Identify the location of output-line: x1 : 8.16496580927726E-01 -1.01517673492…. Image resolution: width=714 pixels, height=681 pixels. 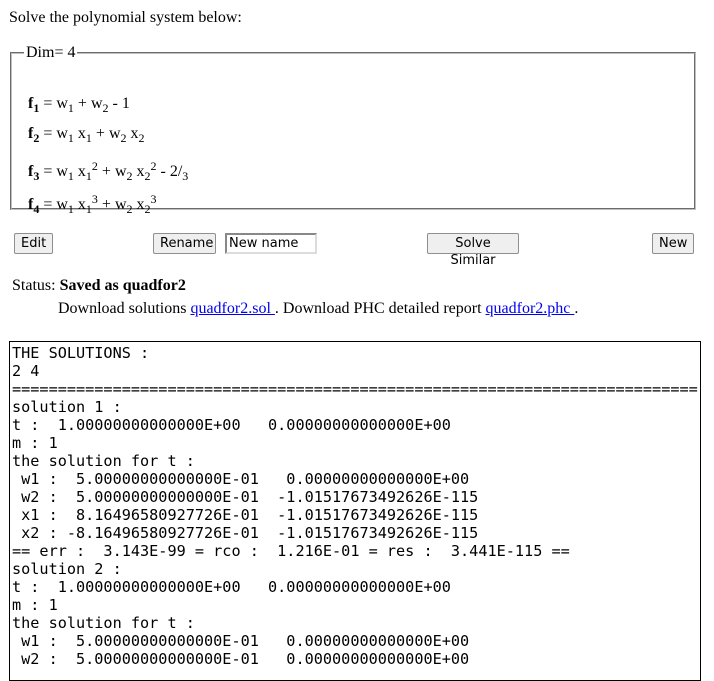
(245, 515).